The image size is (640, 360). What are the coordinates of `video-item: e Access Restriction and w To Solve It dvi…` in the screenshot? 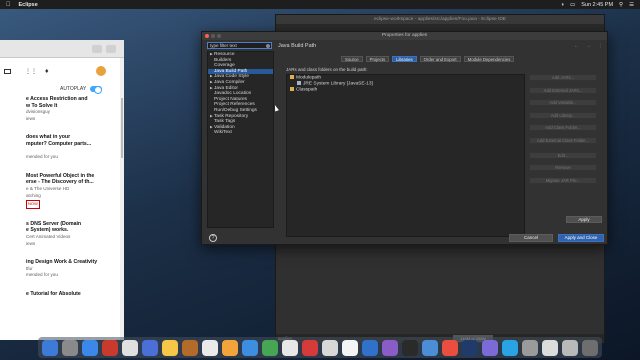 It's located at (62, 109).